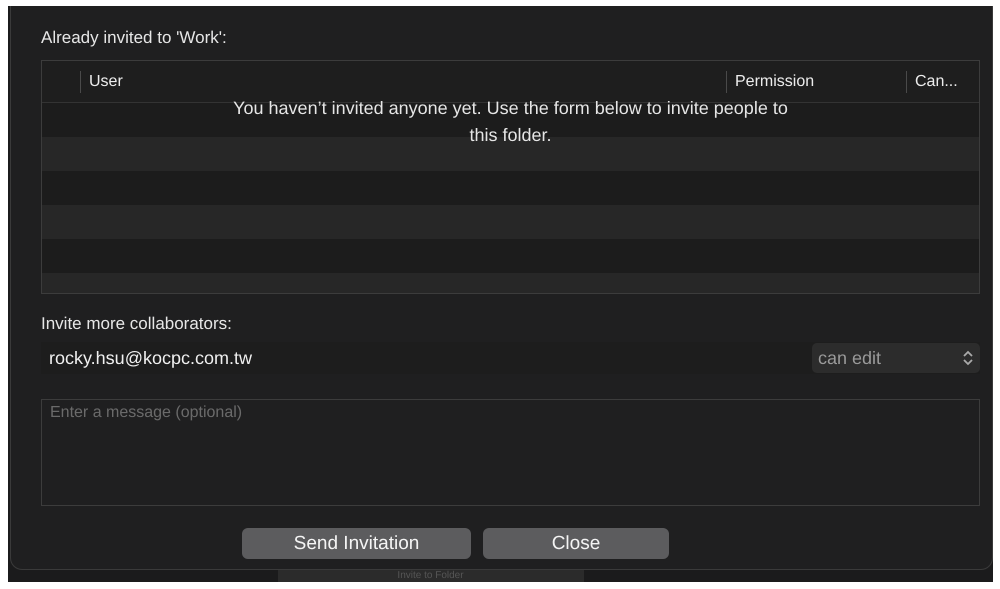 The image size is (1000, 589). I want to click on close-button: Close, so click(576, 543).